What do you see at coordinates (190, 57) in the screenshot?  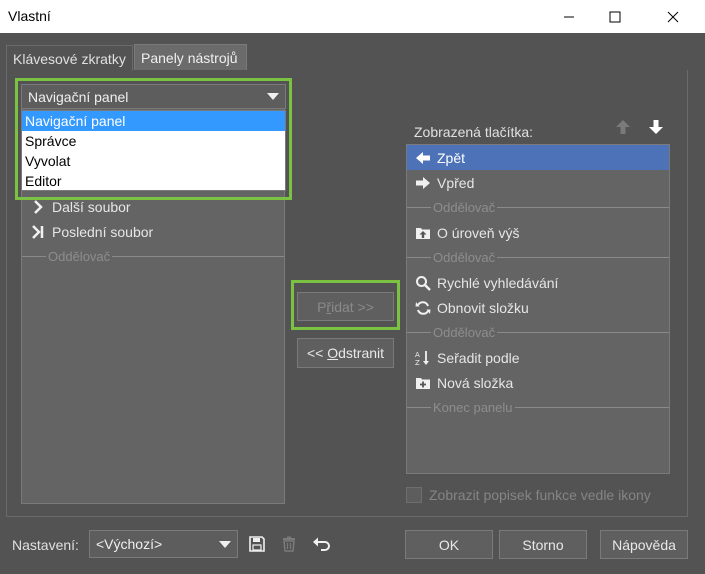 I see `tab-toolbars: Panely nástrojů` at bounding box center [190, 57].